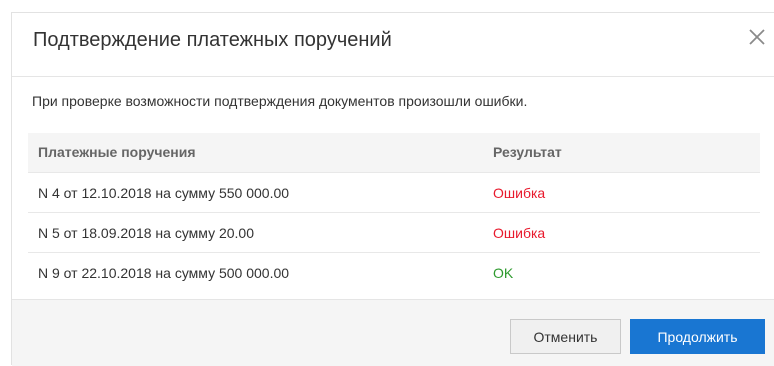 This screenshot has height=366, width=774. Describe the element at coordinates (394, 233) in the screenshot. I see `table-row: N 5 от 18.09.2018 на сумму 20.00 Ошибка` at that location.